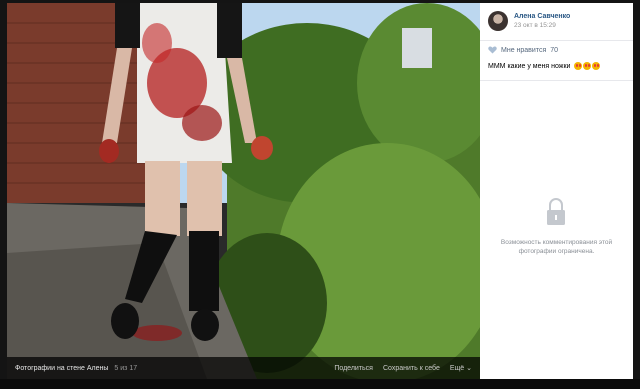 Image resolution: width=640 pixels, height=389 pixels. I want to click on more-label: Ещё, so click(457, 368).